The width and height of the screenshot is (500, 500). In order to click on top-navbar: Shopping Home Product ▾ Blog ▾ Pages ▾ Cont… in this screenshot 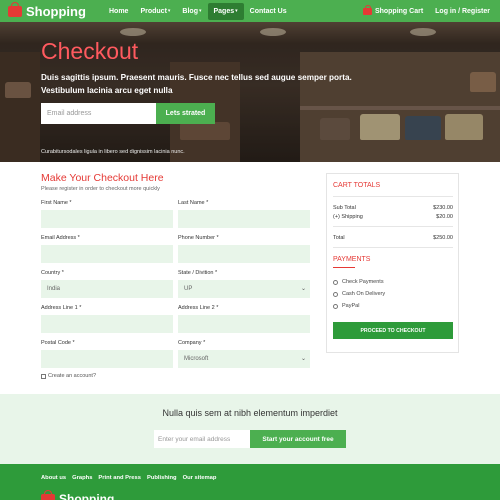, I will do `click(250, 11)`.